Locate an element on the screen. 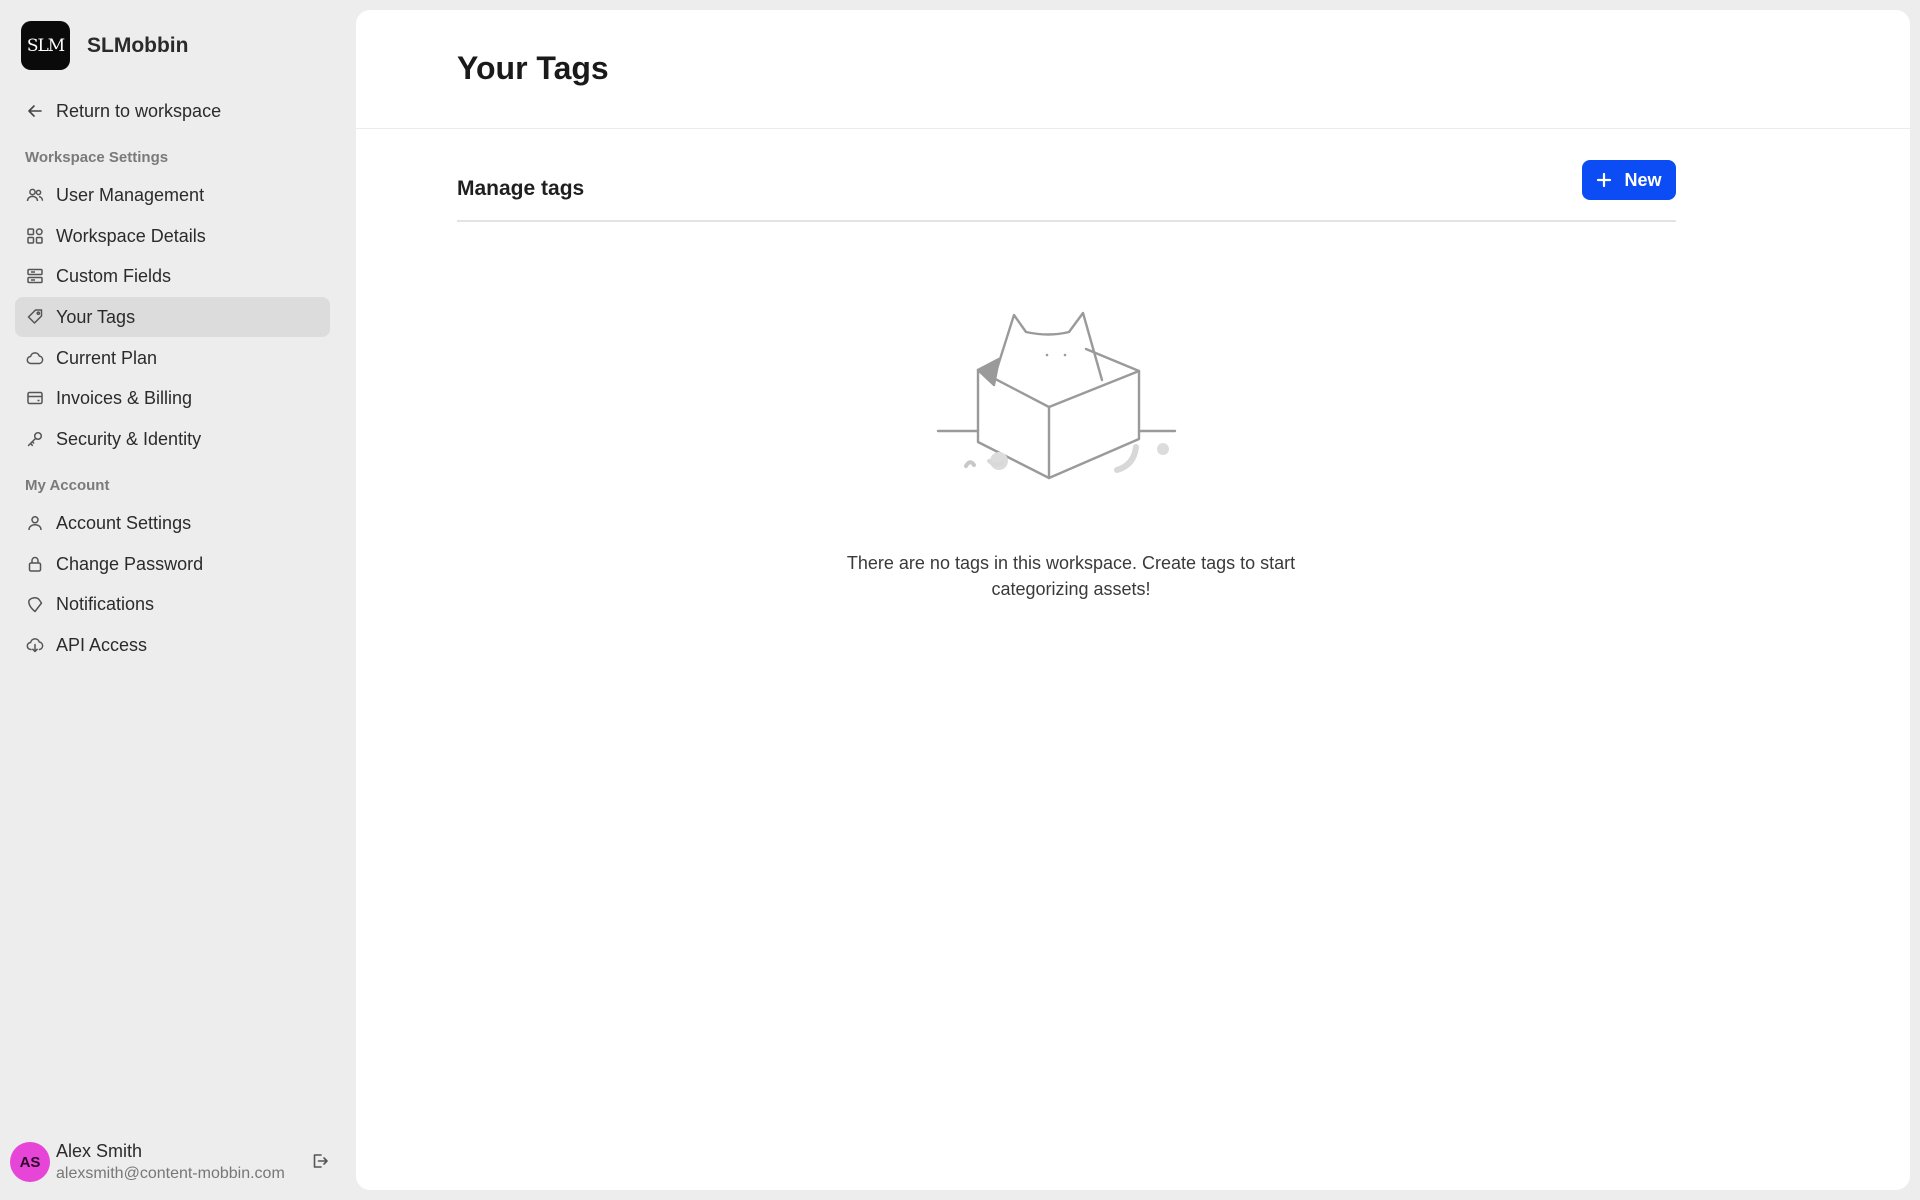 The image size is (1920, 1200). key-icon is located at coordinates (35, 439).